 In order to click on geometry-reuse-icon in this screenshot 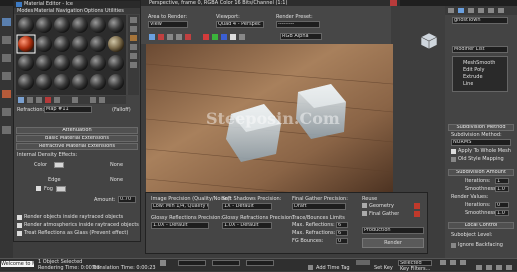, I will do `click(364, 205)`.